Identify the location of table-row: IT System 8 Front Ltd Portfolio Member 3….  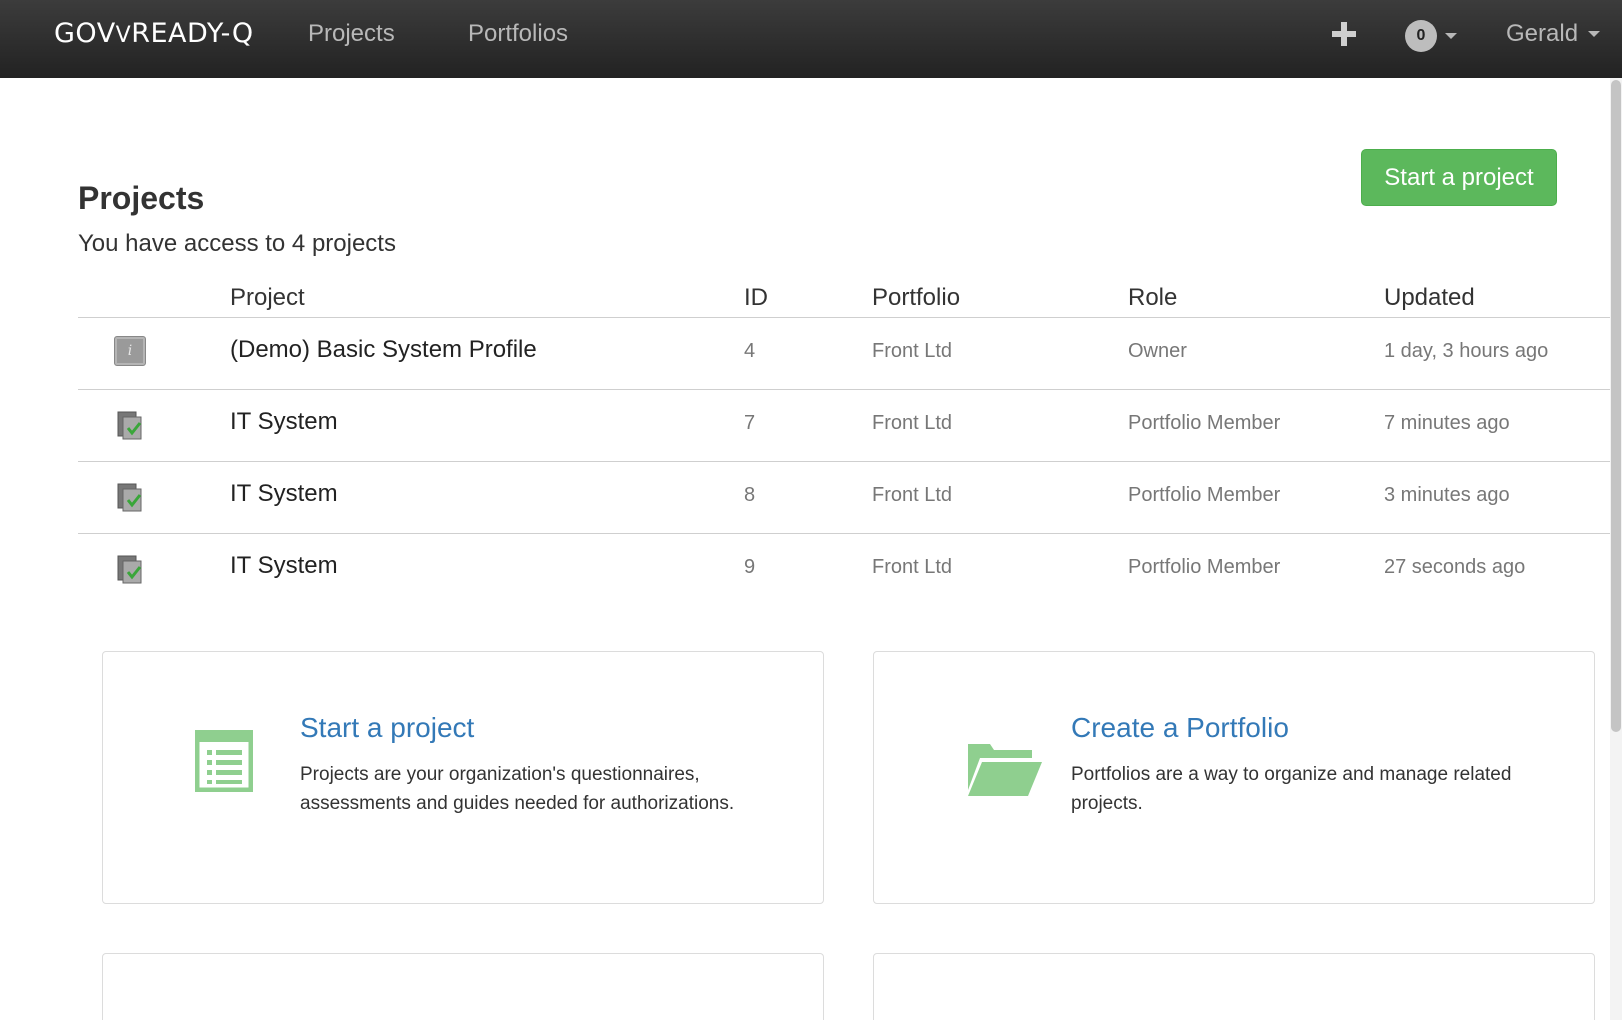
(844, 498).